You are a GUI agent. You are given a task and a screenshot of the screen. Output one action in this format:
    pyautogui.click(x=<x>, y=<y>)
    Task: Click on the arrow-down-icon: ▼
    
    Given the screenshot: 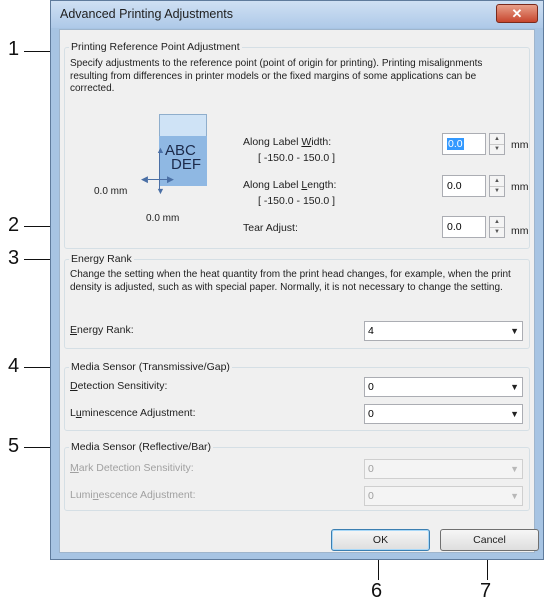 What is the action you would take?
    pyautogui.click(x=160, y=191)
    